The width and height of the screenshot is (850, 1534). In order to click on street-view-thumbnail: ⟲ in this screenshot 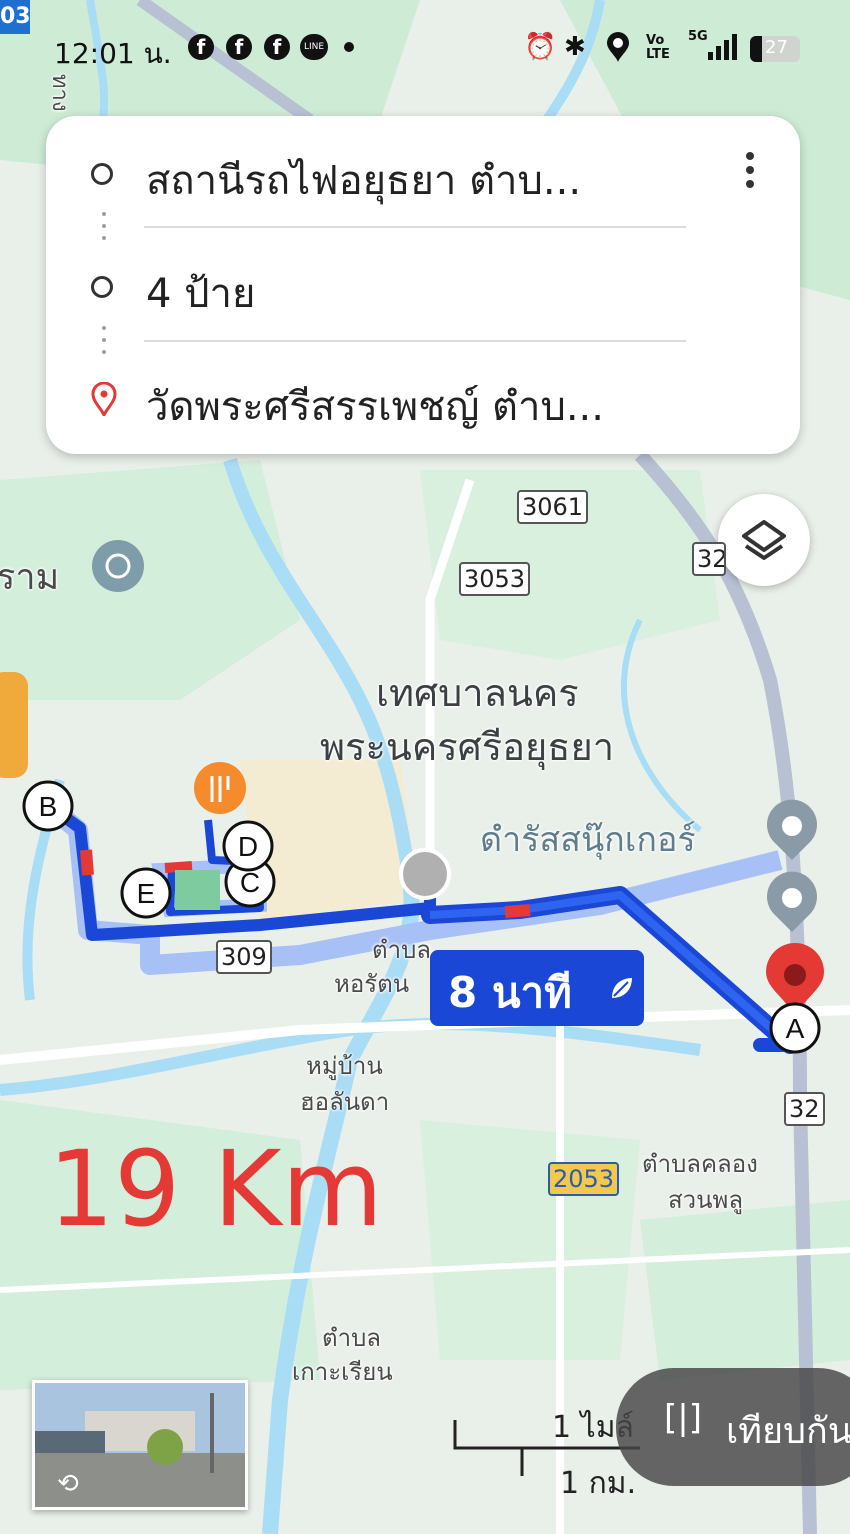, I will do `click(140, 1445)`.